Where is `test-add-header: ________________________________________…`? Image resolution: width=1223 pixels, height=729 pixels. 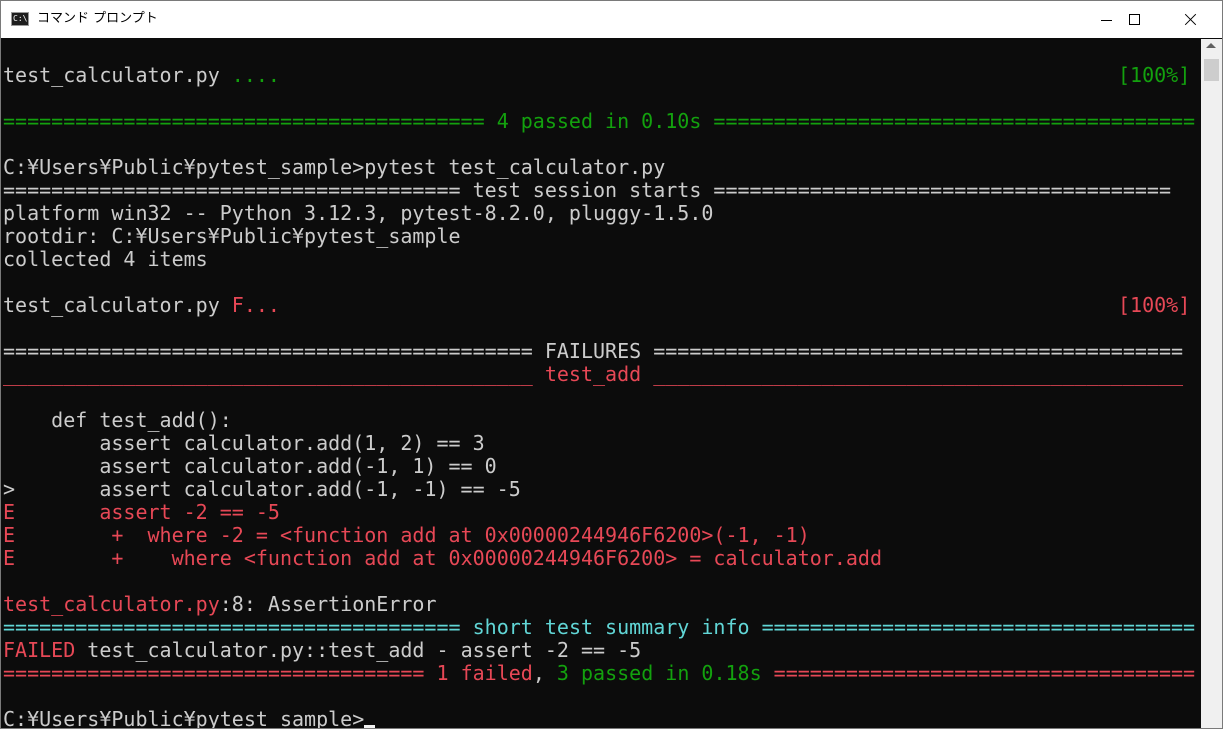 test-add-header: ________________________________________… is located at coordinates (593, 374).